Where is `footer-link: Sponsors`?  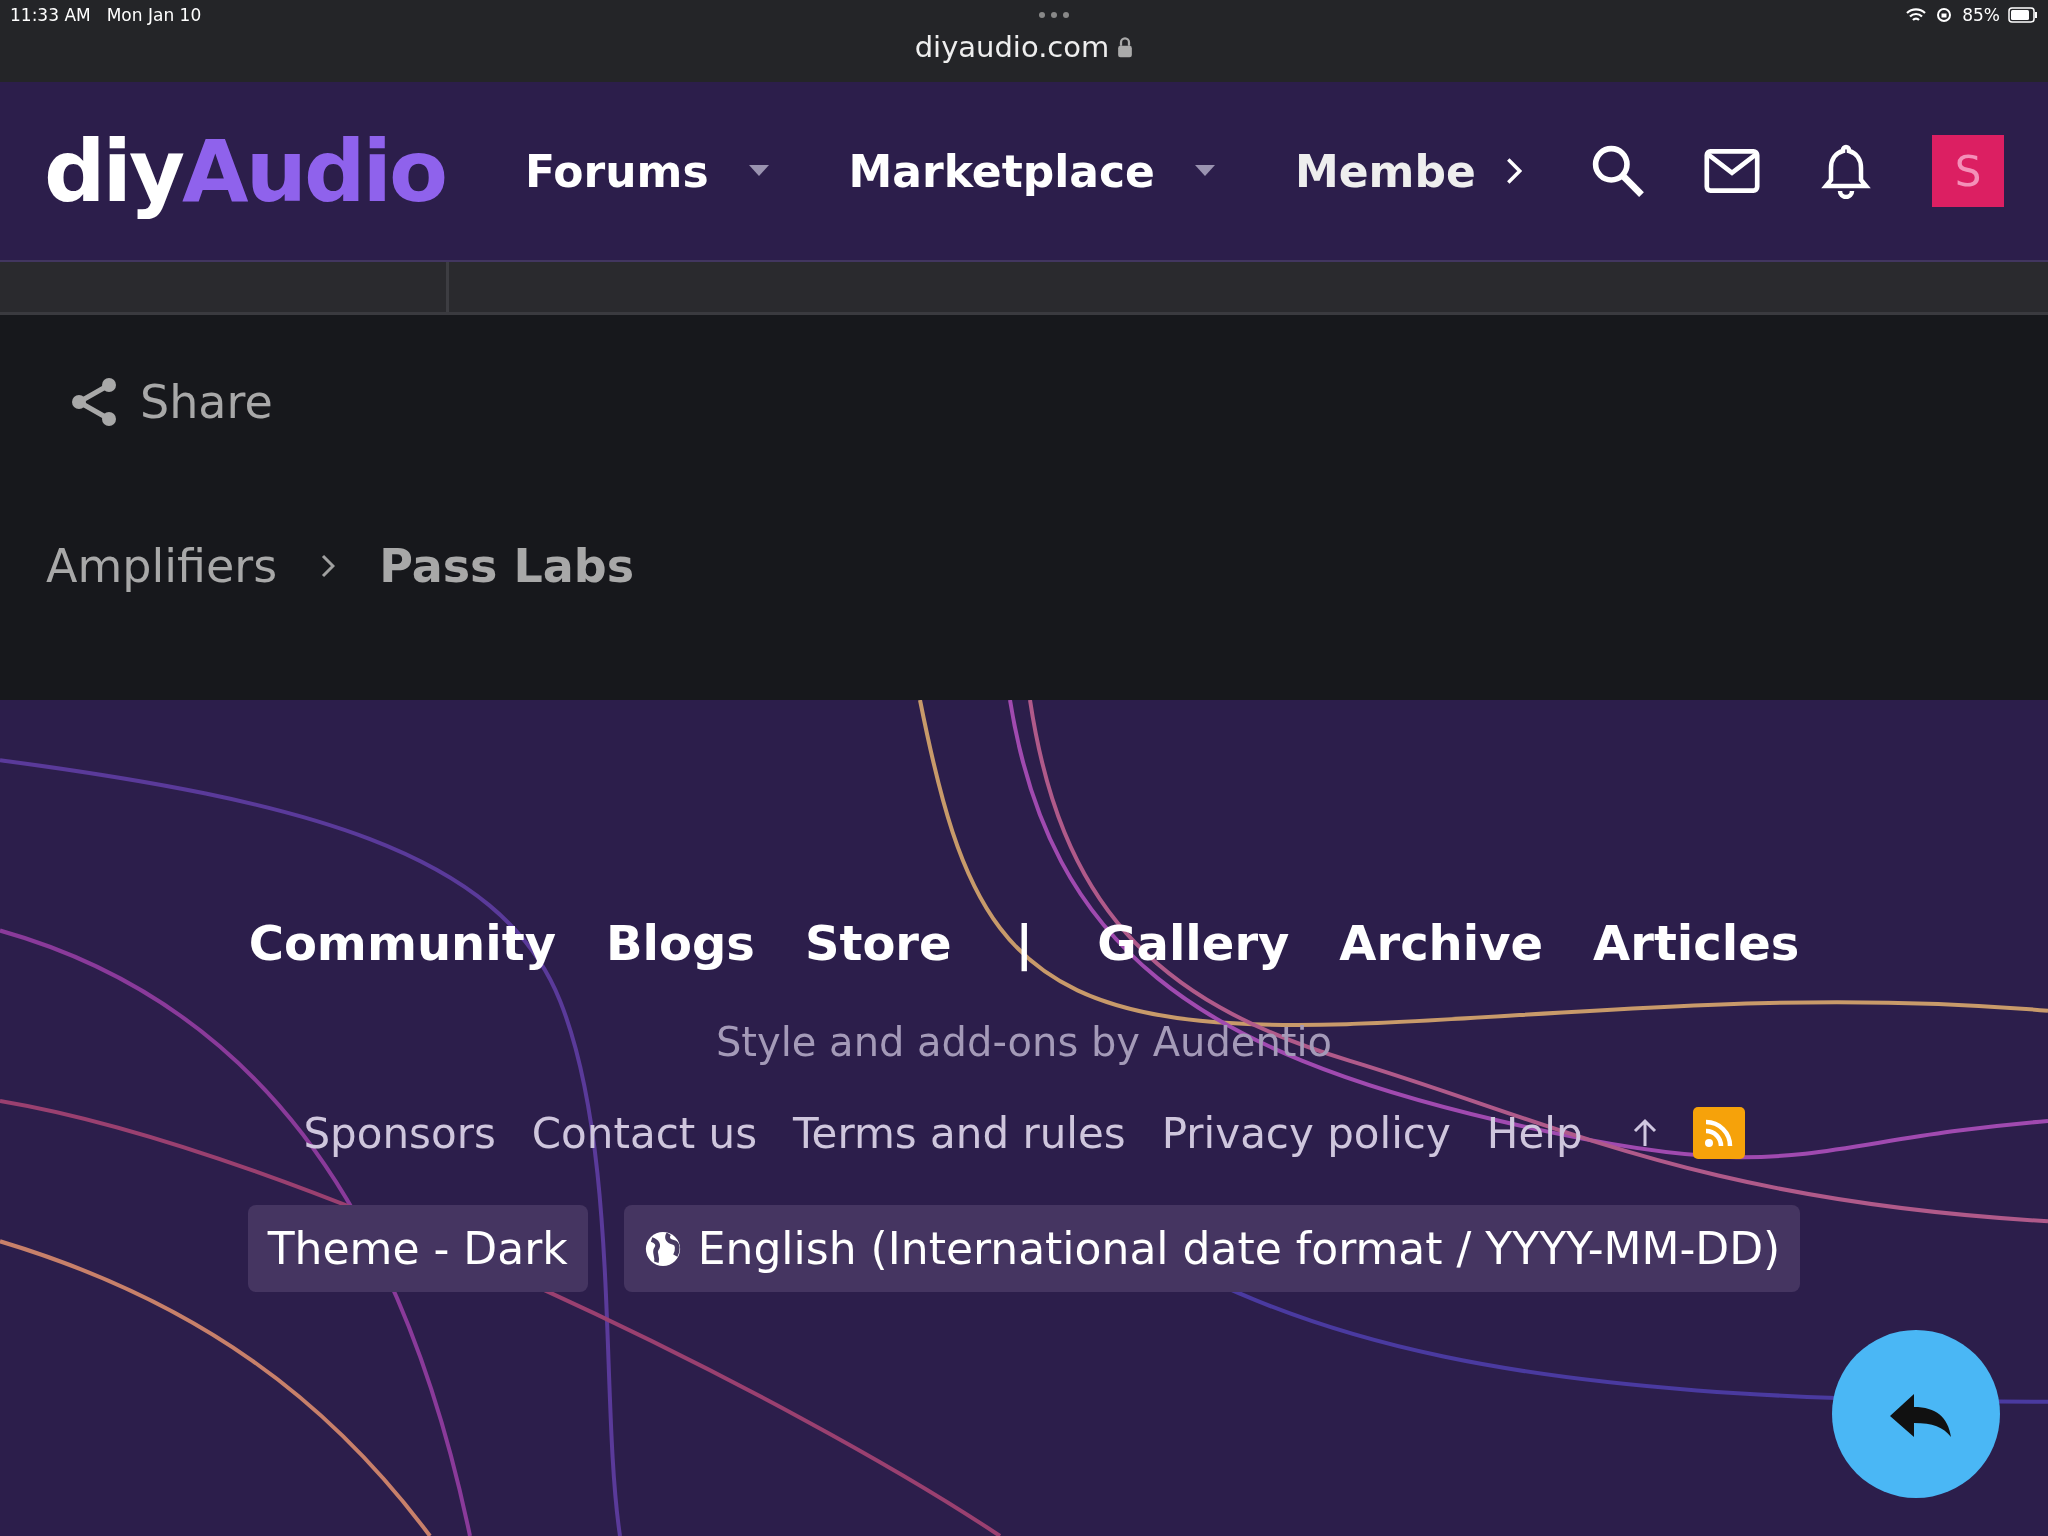 footer-link: Sponsors is located at coordinates (399, 1133).